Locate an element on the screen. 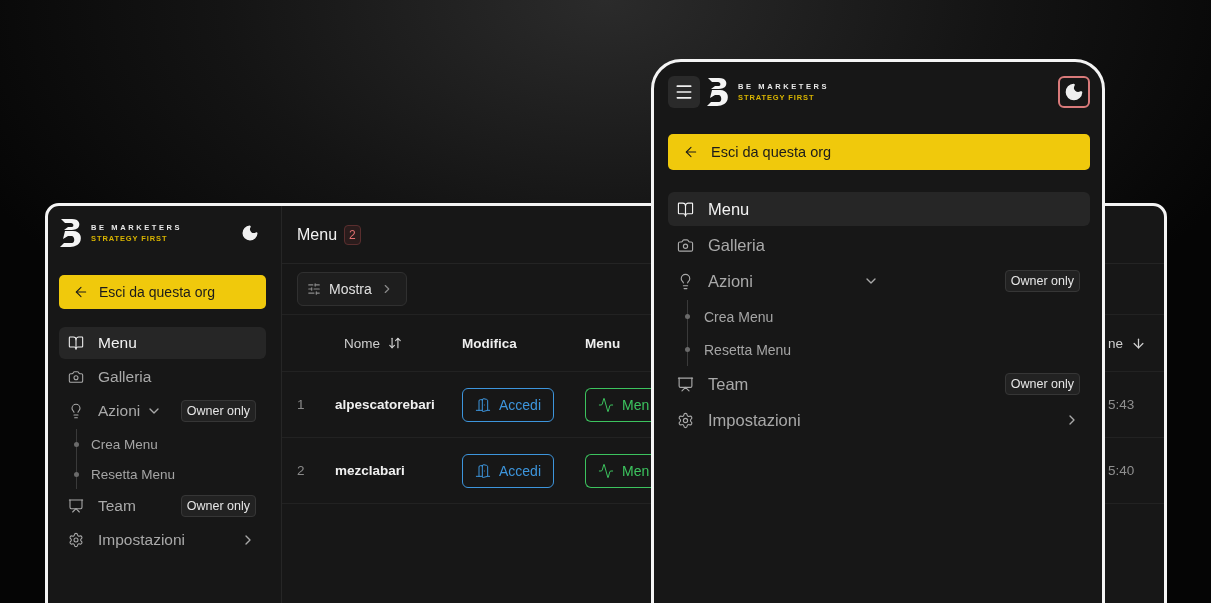 The image size is (1211, 603). lightbulb-icon is located at coordinates (76, 411).